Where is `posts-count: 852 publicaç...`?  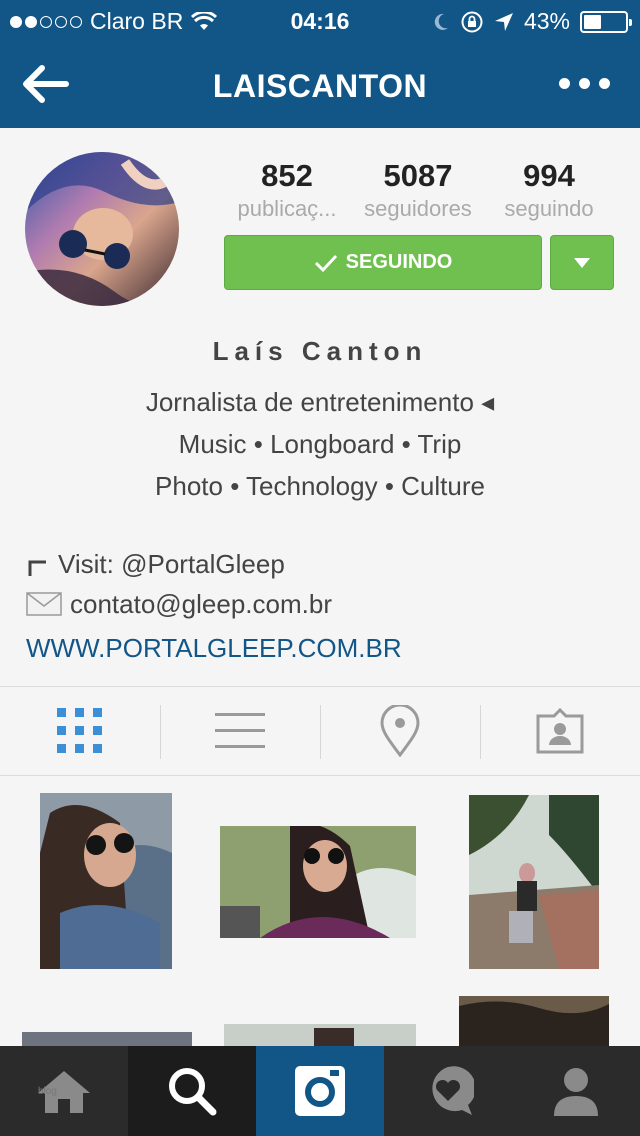
posts-count: 852 publicaç... is located at coordinates (287, 190).